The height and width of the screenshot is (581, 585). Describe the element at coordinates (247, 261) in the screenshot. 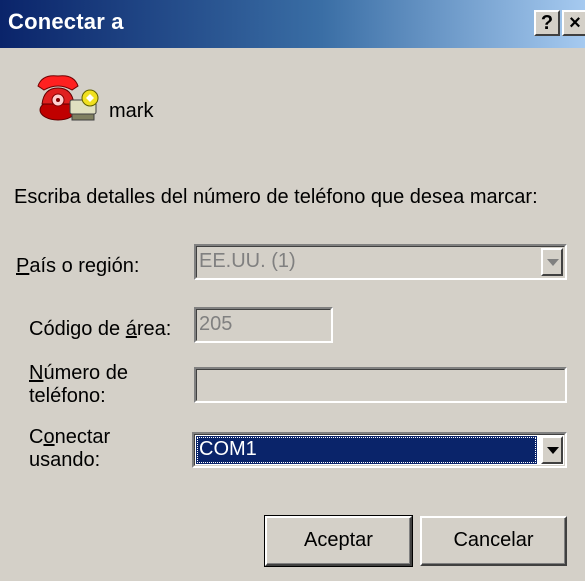

I see `country-value: EE.UU. (1)` at that location.